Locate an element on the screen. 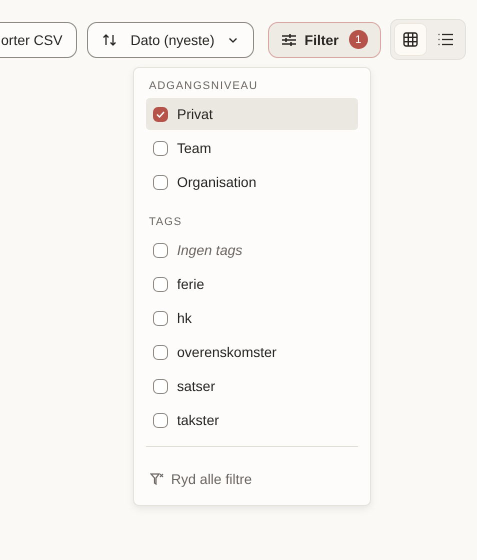 This screenshot has width=477, height=560. count-badge: 1 is located at coordinates (358, 39).